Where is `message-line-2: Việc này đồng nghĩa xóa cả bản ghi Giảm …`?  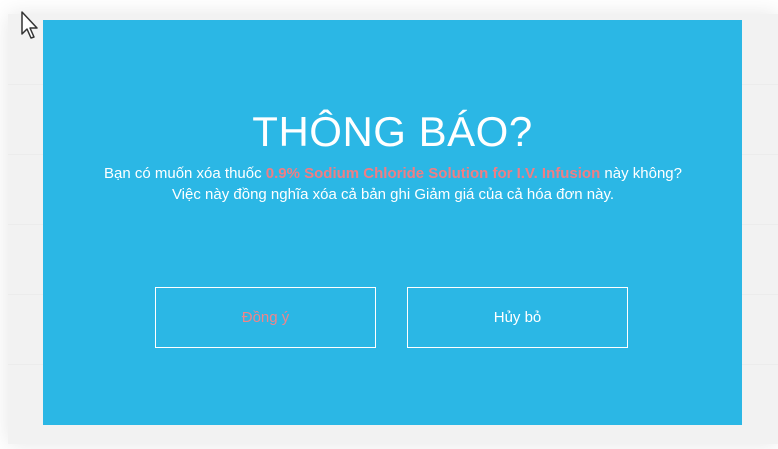 message-line-2: Việc này đồng nghĩa xóa cả bản ghi Giảm … is located at coordinates (393, 194).